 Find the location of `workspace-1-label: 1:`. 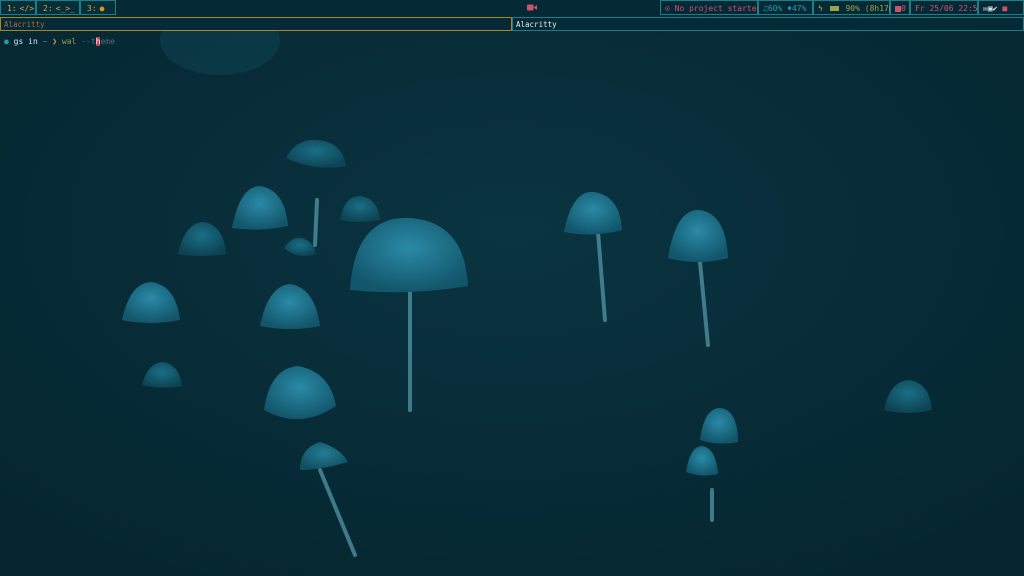

workspace-1-label: 1: is located at coordinates (12, 8).